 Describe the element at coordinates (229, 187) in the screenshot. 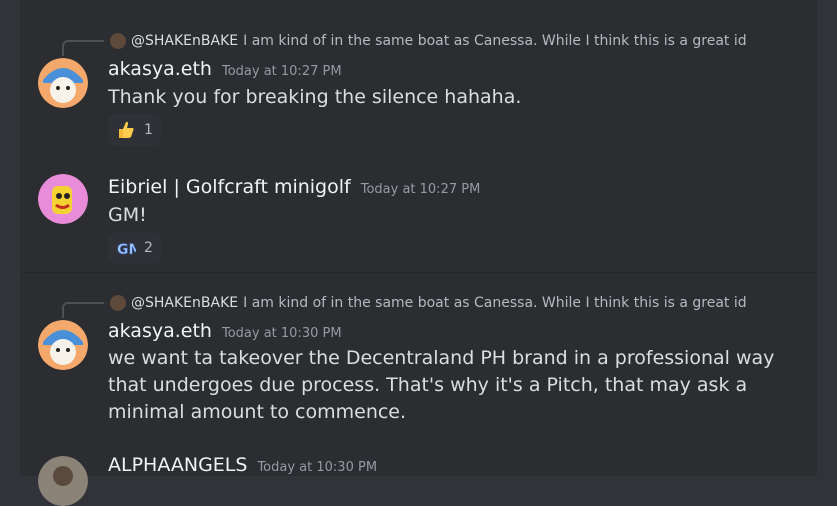

I see `username: Eibriel | Golfcraft minigolf` at that location.